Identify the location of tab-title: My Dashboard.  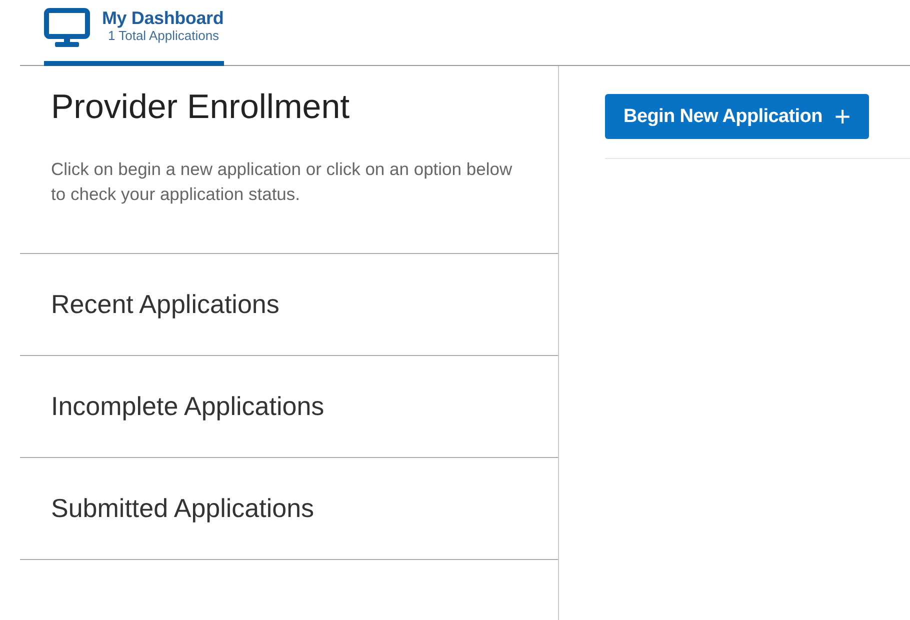
(163, 18).